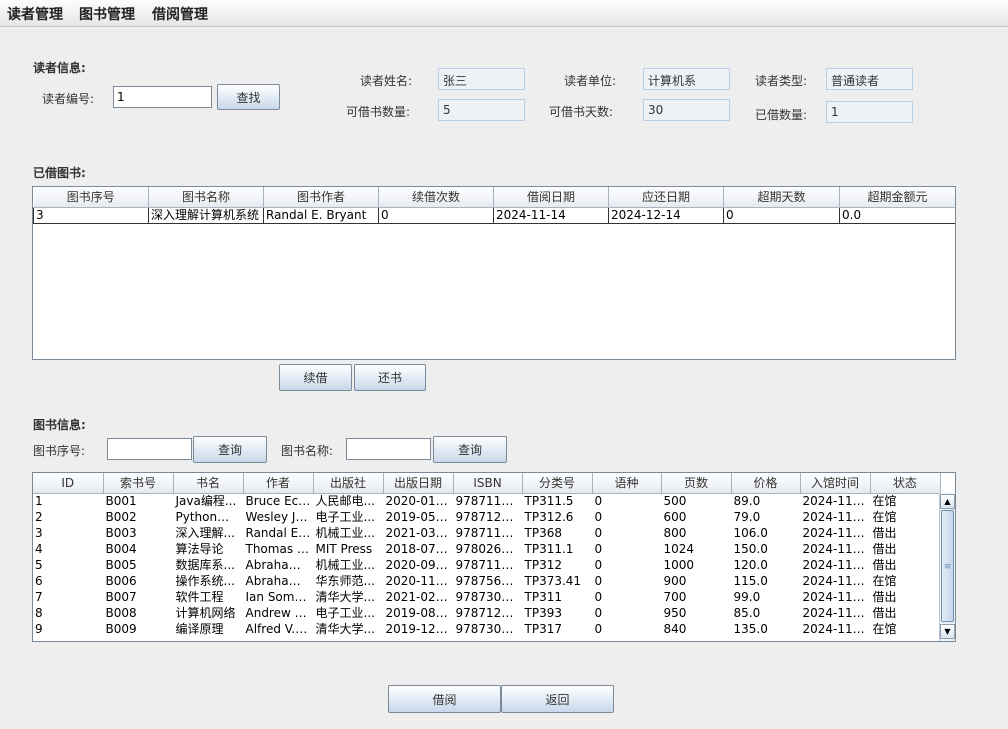 This screenshot has width=1008, height=729. Describe the element at coordinates (835, 483) in the screenshot. I see `column-header: 入馆时间` at that location.